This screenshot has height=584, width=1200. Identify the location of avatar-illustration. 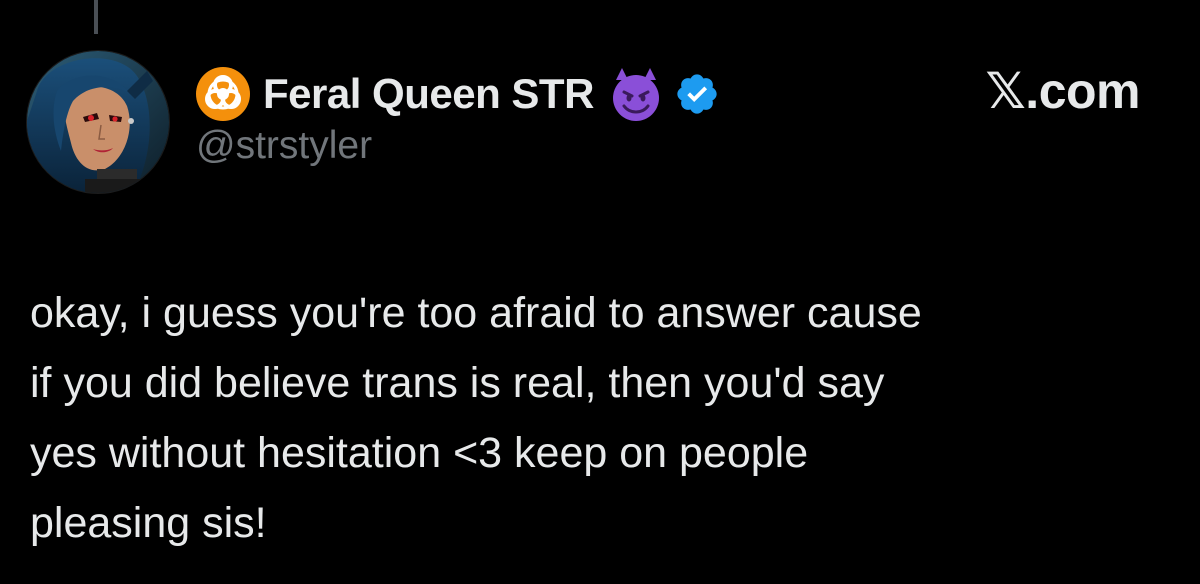
(98, 122).